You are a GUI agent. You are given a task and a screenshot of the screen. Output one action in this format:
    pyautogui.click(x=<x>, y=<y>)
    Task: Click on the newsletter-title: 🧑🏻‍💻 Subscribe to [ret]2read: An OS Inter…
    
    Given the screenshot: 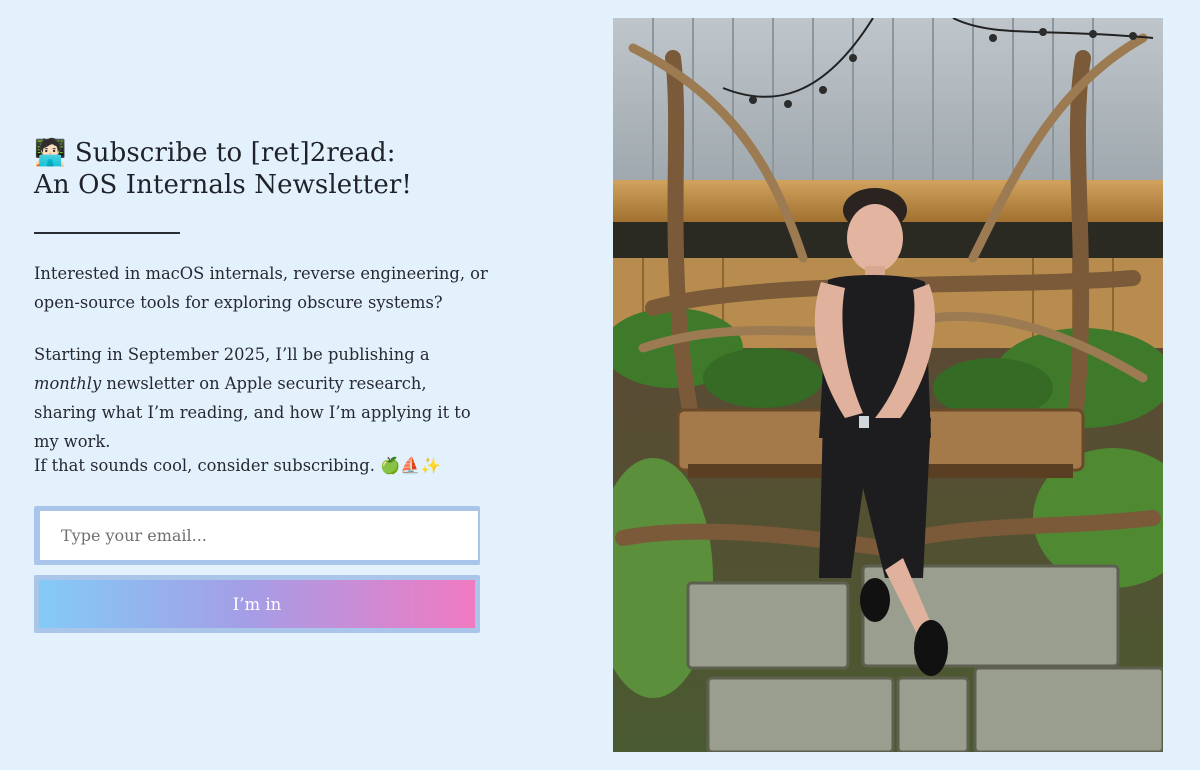 What is the action you would take?
    pyautogui.click(x=269, y=169)
    